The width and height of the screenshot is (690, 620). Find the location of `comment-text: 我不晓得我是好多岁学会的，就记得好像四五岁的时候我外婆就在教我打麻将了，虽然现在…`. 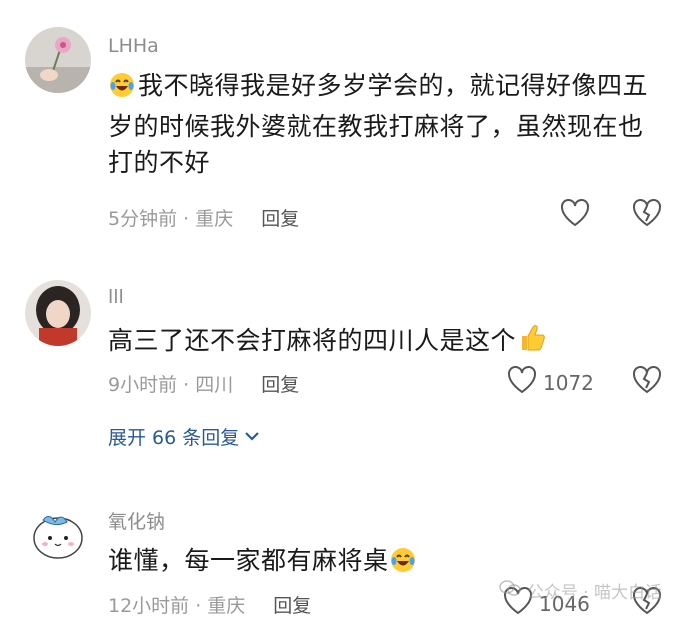

comment-text: 我不晓得我是好多岁学会的，就记得好像四五岁的时候我外婆就在教我打麻将了，虽然现在… is located at coordinates (378, 124).